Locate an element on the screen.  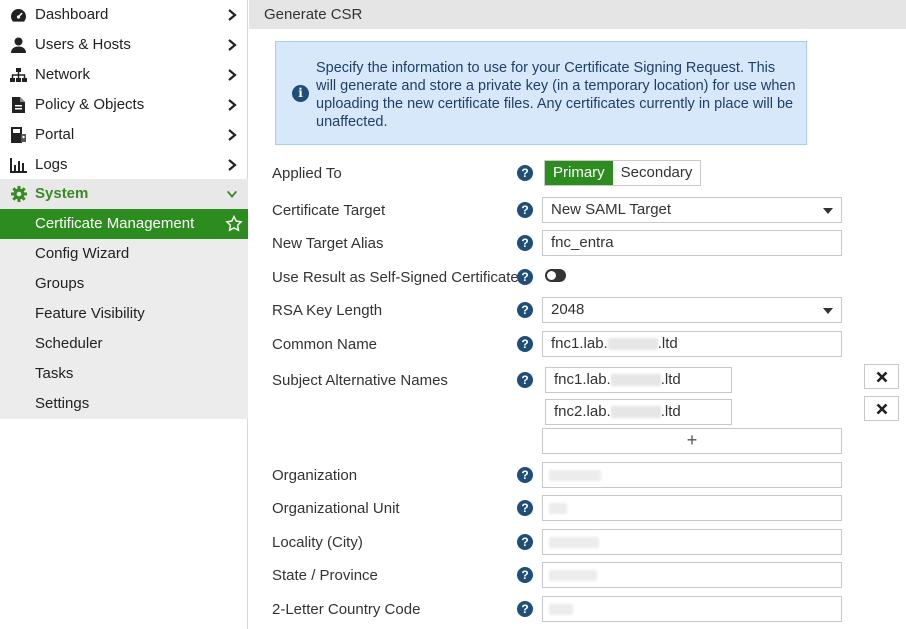
sidebar-item-portal: Portal is located at coordinates (124, 135).